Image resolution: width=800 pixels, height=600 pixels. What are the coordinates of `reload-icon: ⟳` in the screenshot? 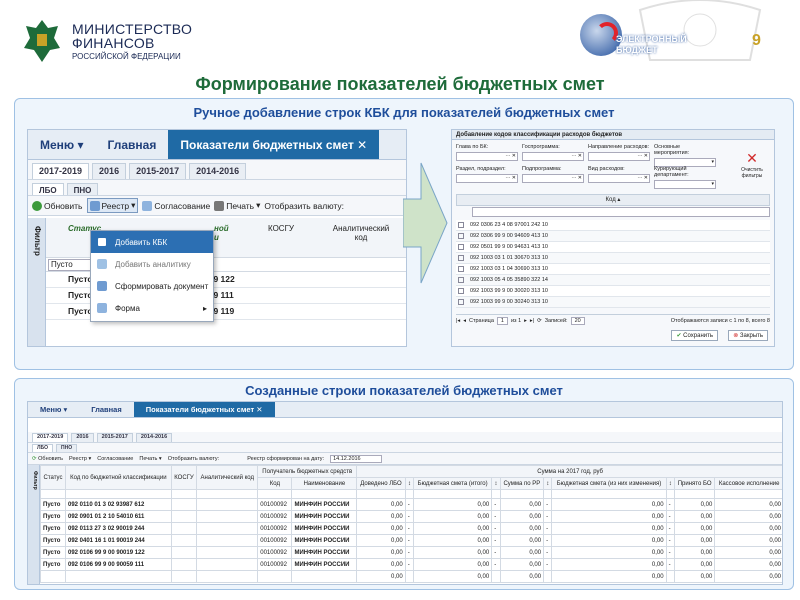 It's located at (539, 321).